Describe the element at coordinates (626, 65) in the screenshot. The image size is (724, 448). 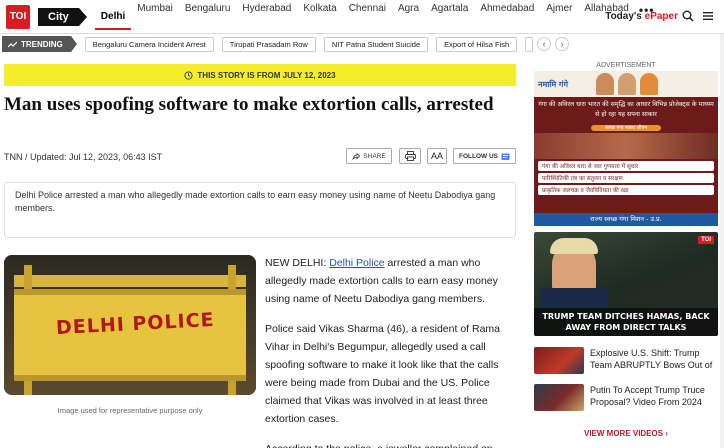
I see `advertisement-label: ADVERTISEMENT` at that location.